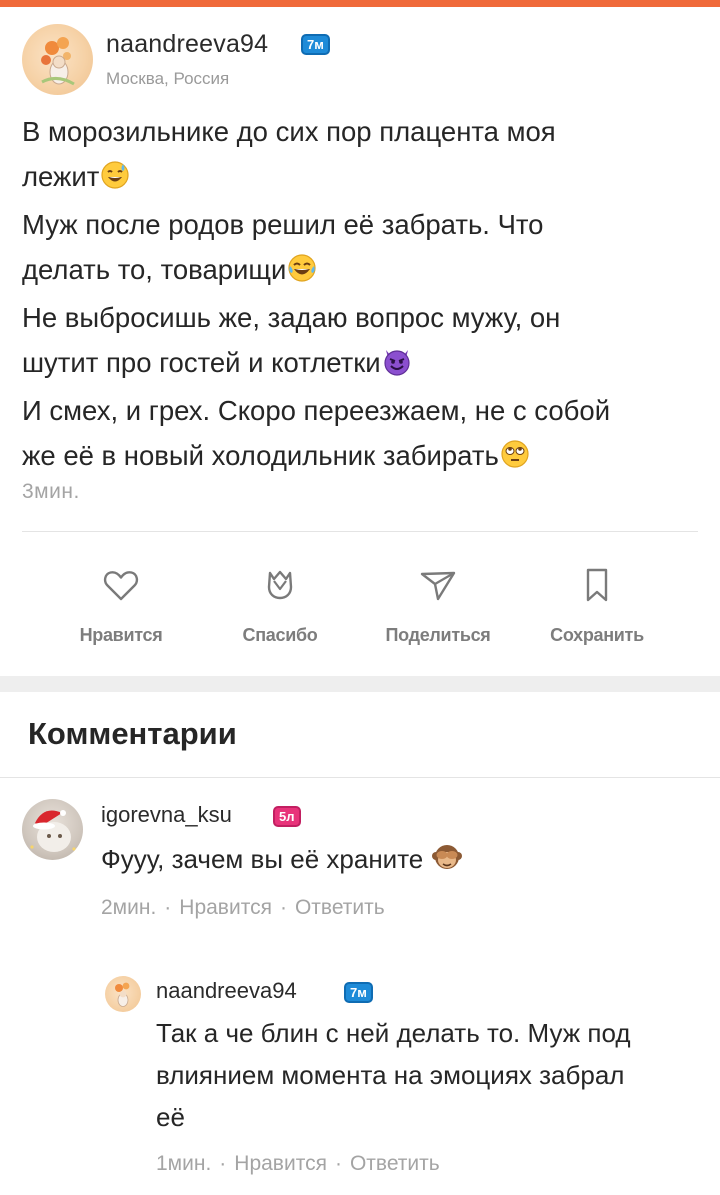  Describe the element at coordinates (438, 605) in the screenshot. I see `share-button: Поделиться` at that location.